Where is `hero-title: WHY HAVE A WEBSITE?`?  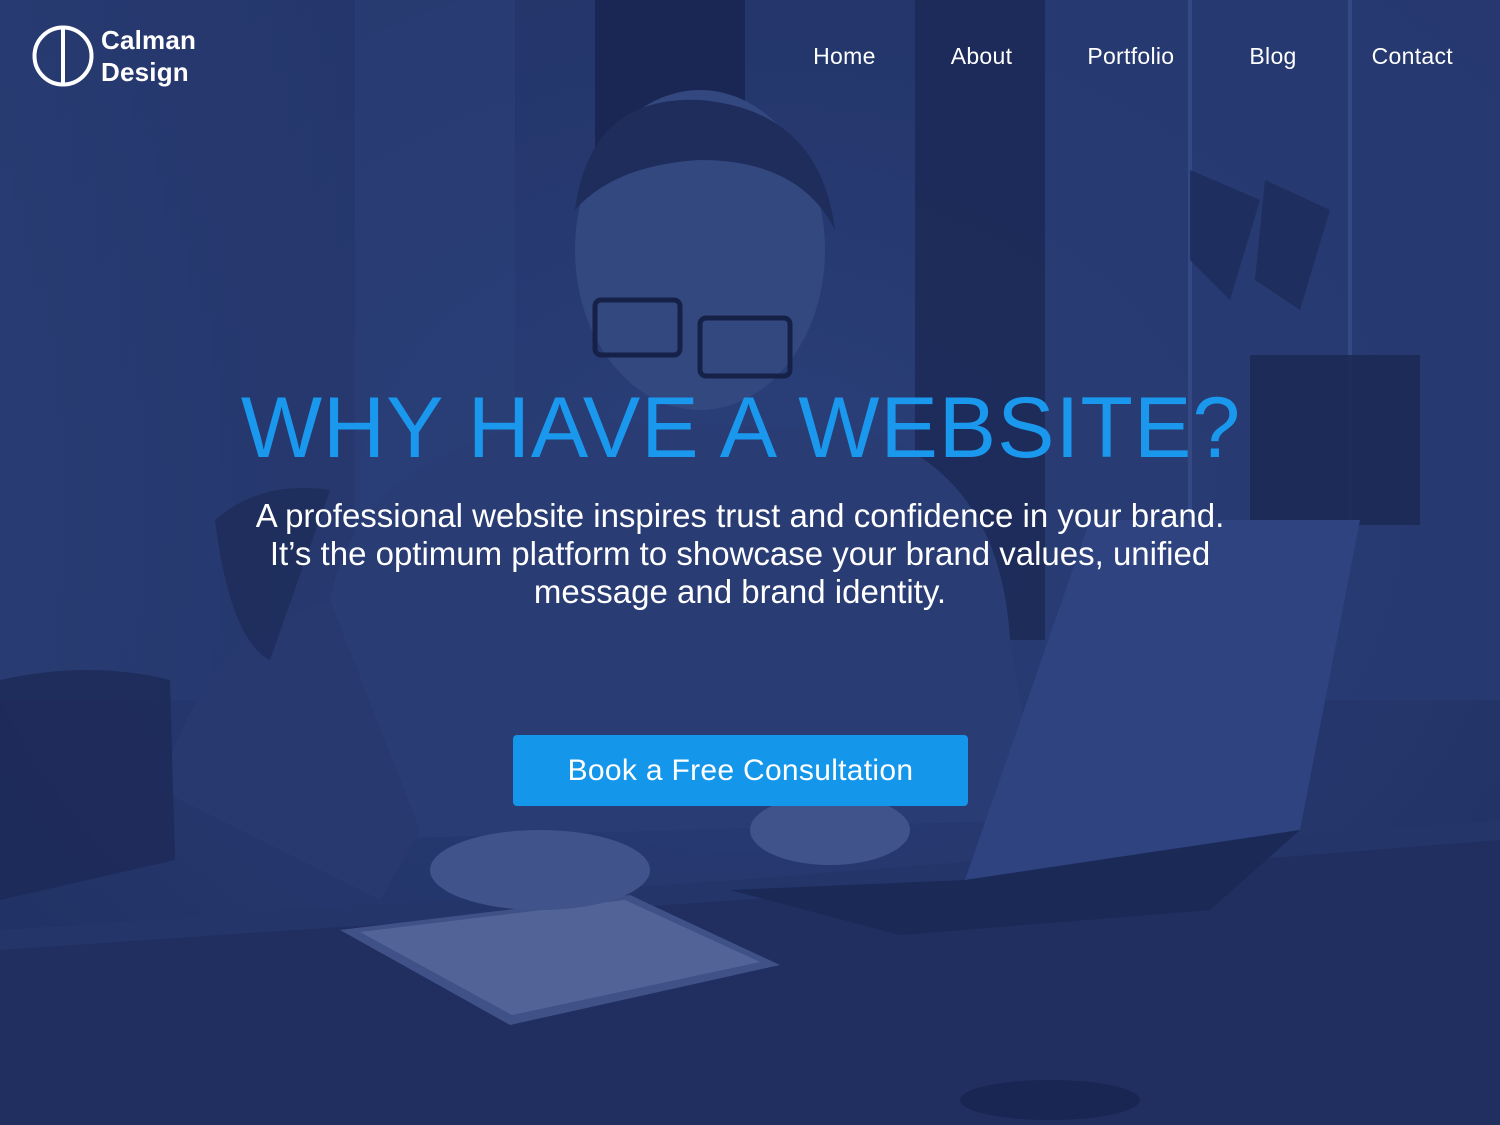 hero-title: WHY HAVE A WEBSITE? is located at coordinates (741, 428).